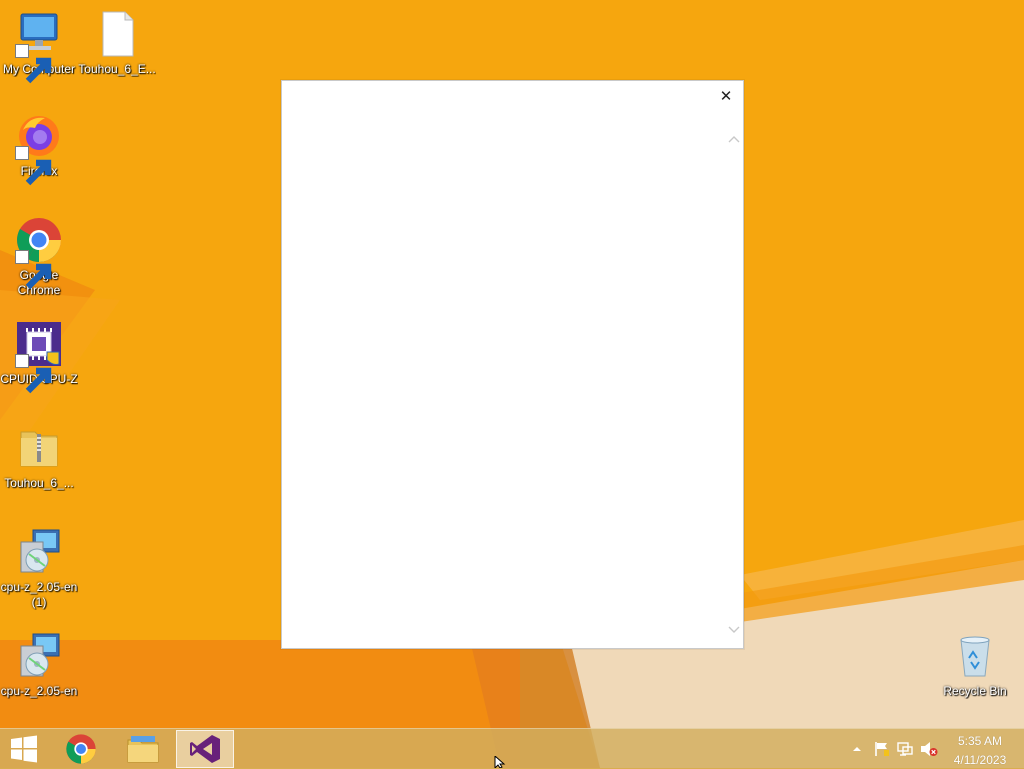 This screenshot has width=1024, height=769. Describe the element at coordinates (975, 691) in the screenshot. I see `desktop-icon-label: Recycle Bin` at that location.